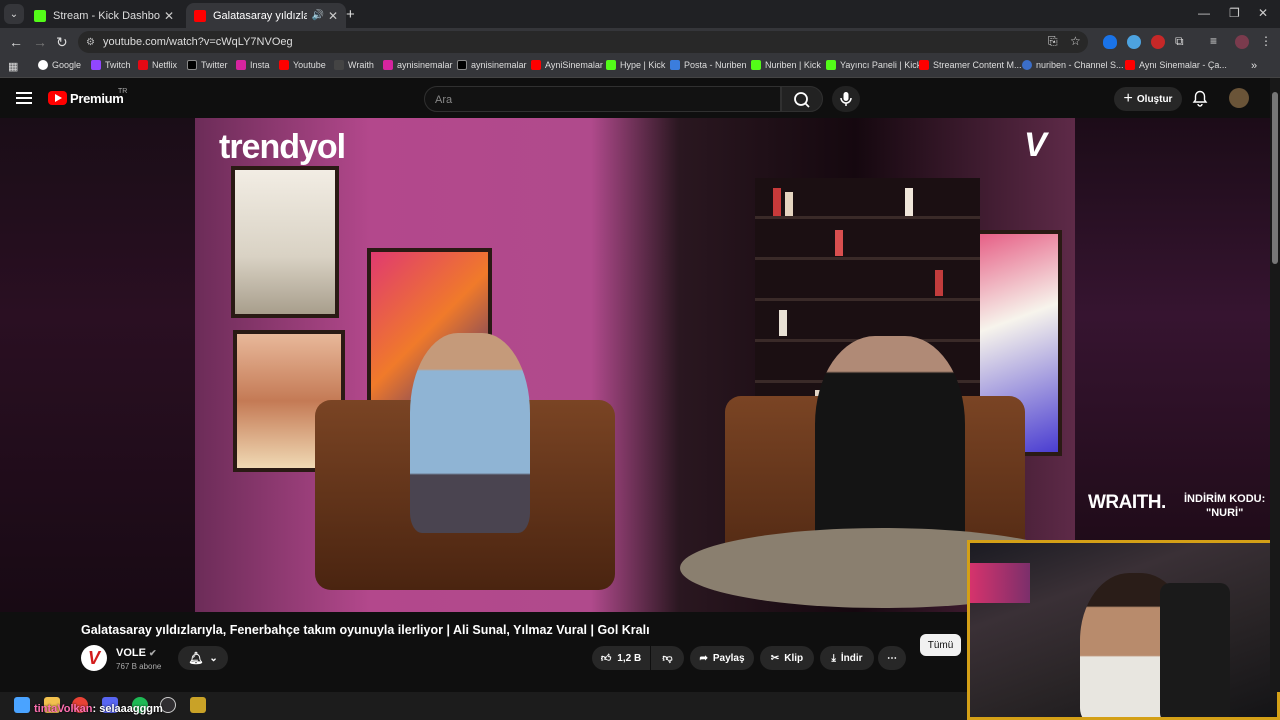 Image resolution: width=1280 pixels, height=720 pixels. I want to click on extension-shield-icon, so click(1110, 42).